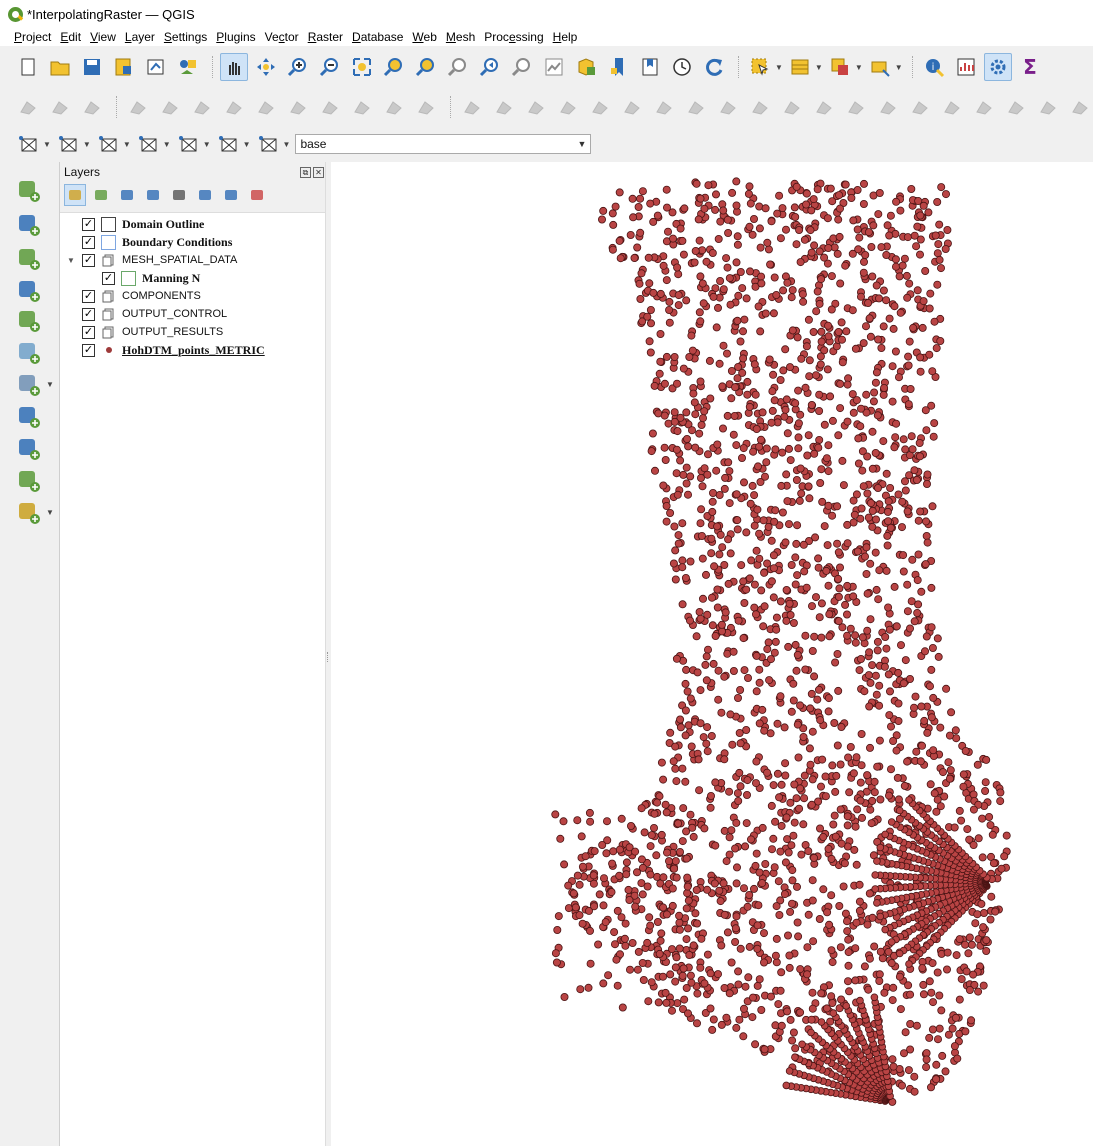 The width and height of the screenshot is (1093, 1146). What do you see at coordinates (856, 107) in the screenshot?
I see `merge-attributes-button` at bounding box center [856, 107].